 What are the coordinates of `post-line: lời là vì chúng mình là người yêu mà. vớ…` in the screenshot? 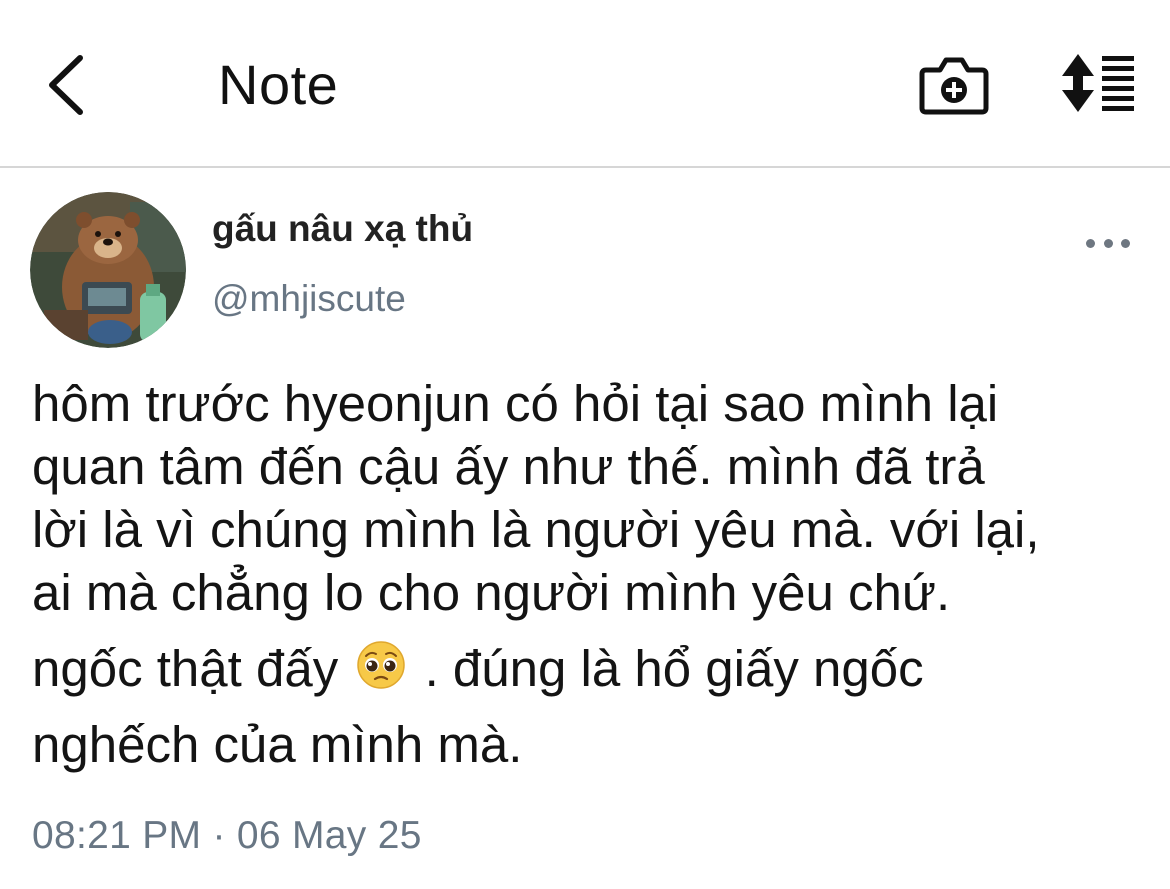 It's located at (536, 529).